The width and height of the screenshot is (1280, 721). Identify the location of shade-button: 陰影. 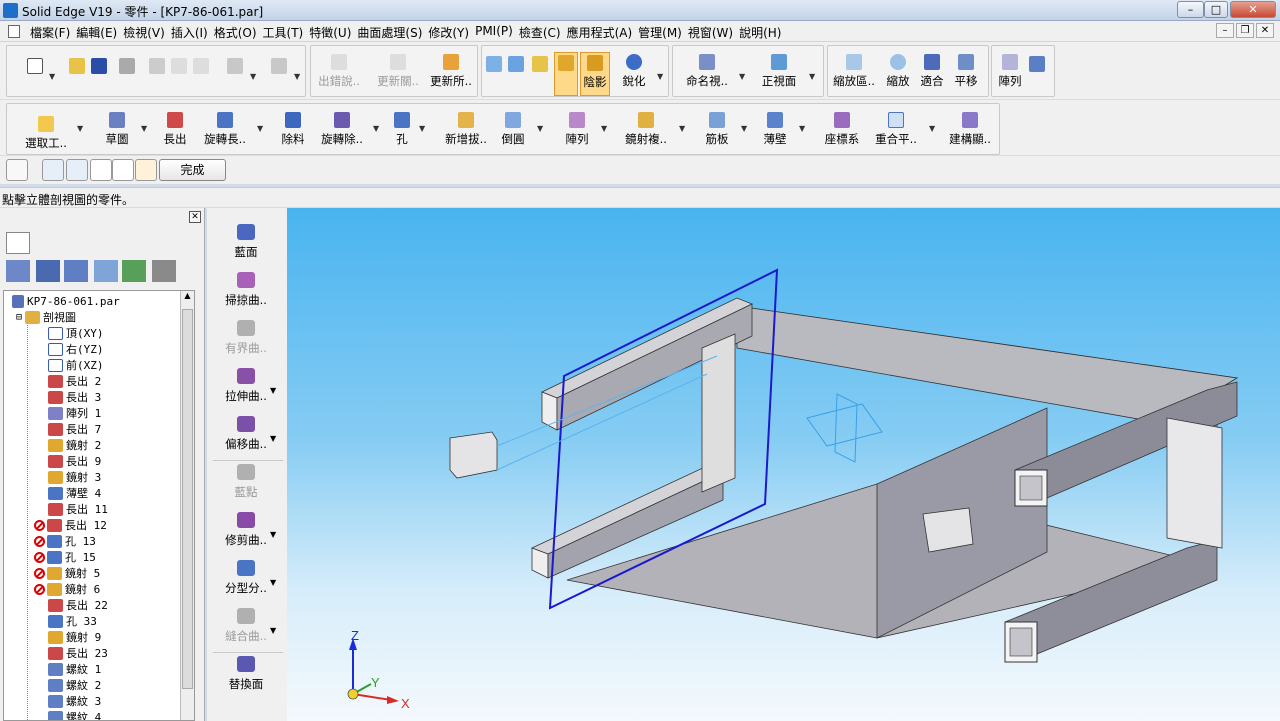
(595, 74).